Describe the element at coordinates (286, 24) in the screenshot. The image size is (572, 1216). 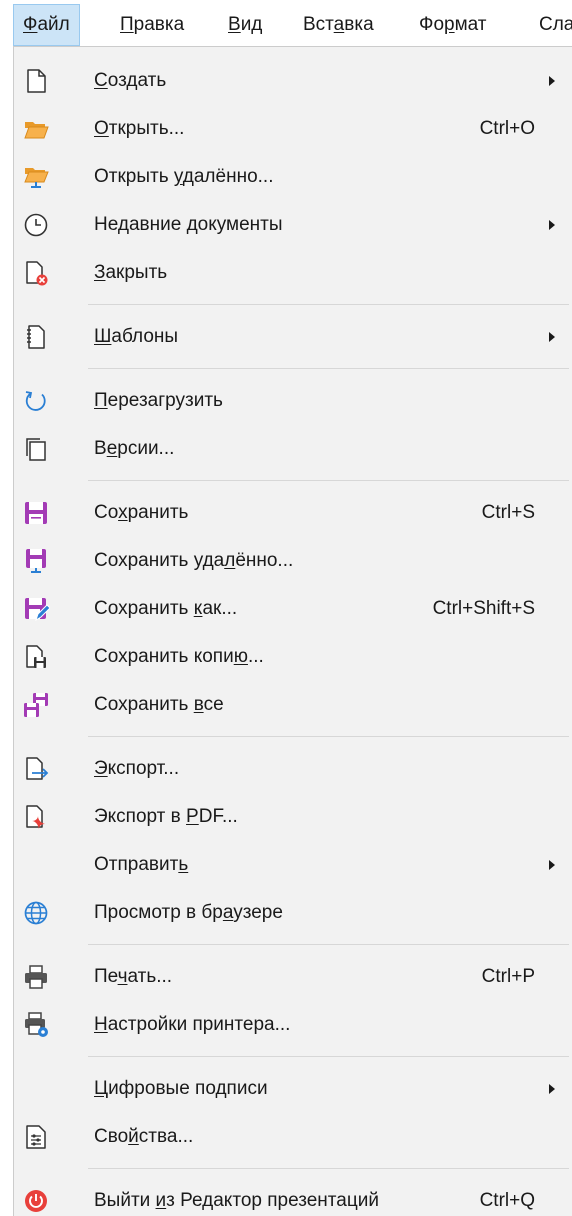
I see `menubar: Файл Правка Вид Вставка Формат Сла` at that location.